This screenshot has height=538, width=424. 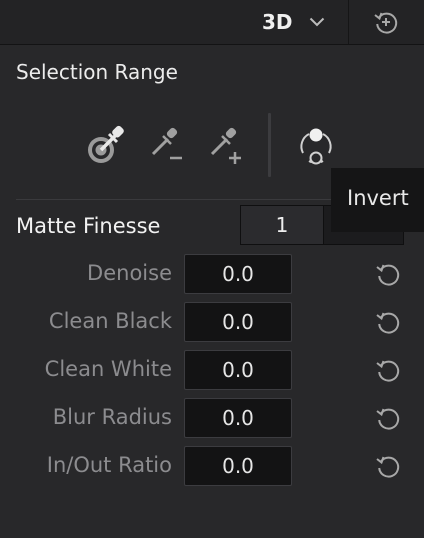 What do you see at coordinates (316, 146) in the screenshot?
I see `invert-selection-icon` at bounding box center [316, 146].